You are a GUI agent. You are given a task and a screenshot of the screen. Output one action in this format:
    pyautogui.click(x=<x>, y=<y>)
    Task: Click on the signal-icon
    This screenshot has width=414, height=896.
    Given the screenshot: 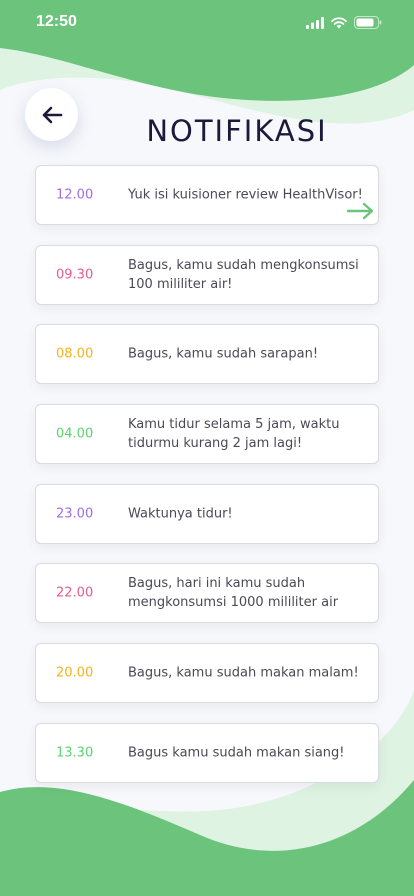 What is the action you would take?
    pyautogui.click(x=315, y=22)
    